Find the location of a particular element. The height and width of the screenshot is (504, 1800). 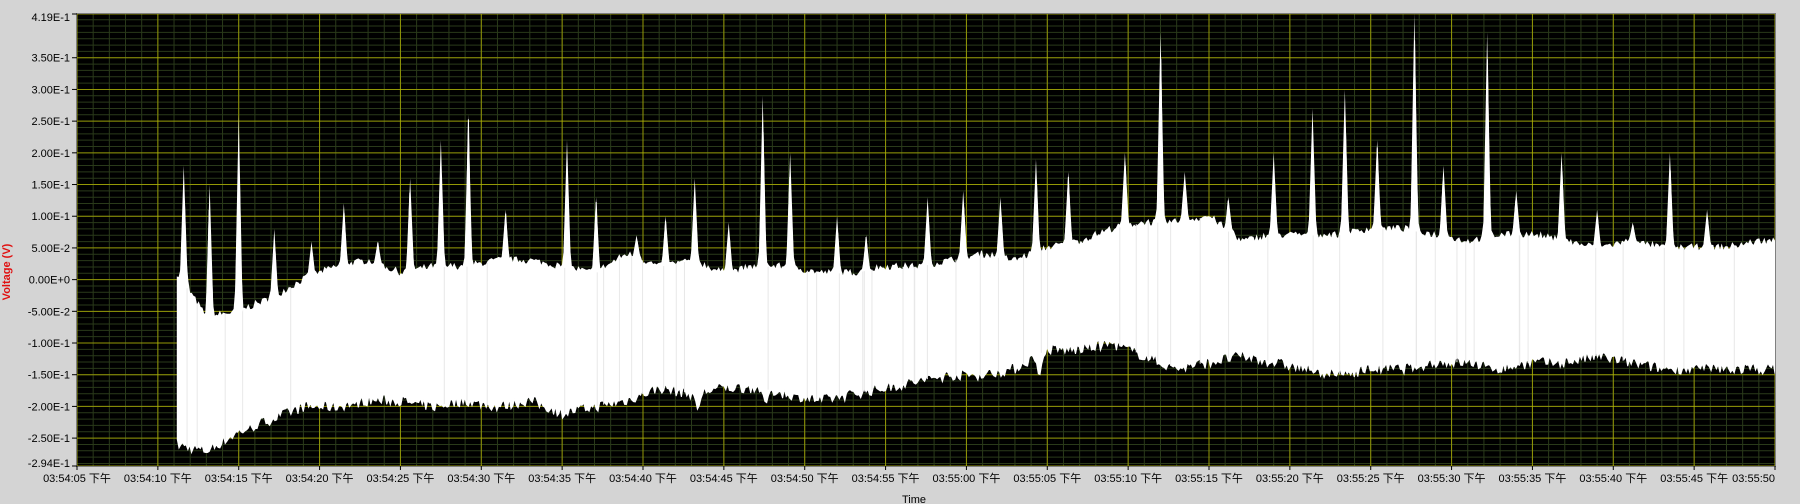

x-tick-label: 03:55:30 下午 is located at coordinates (1452, 478).